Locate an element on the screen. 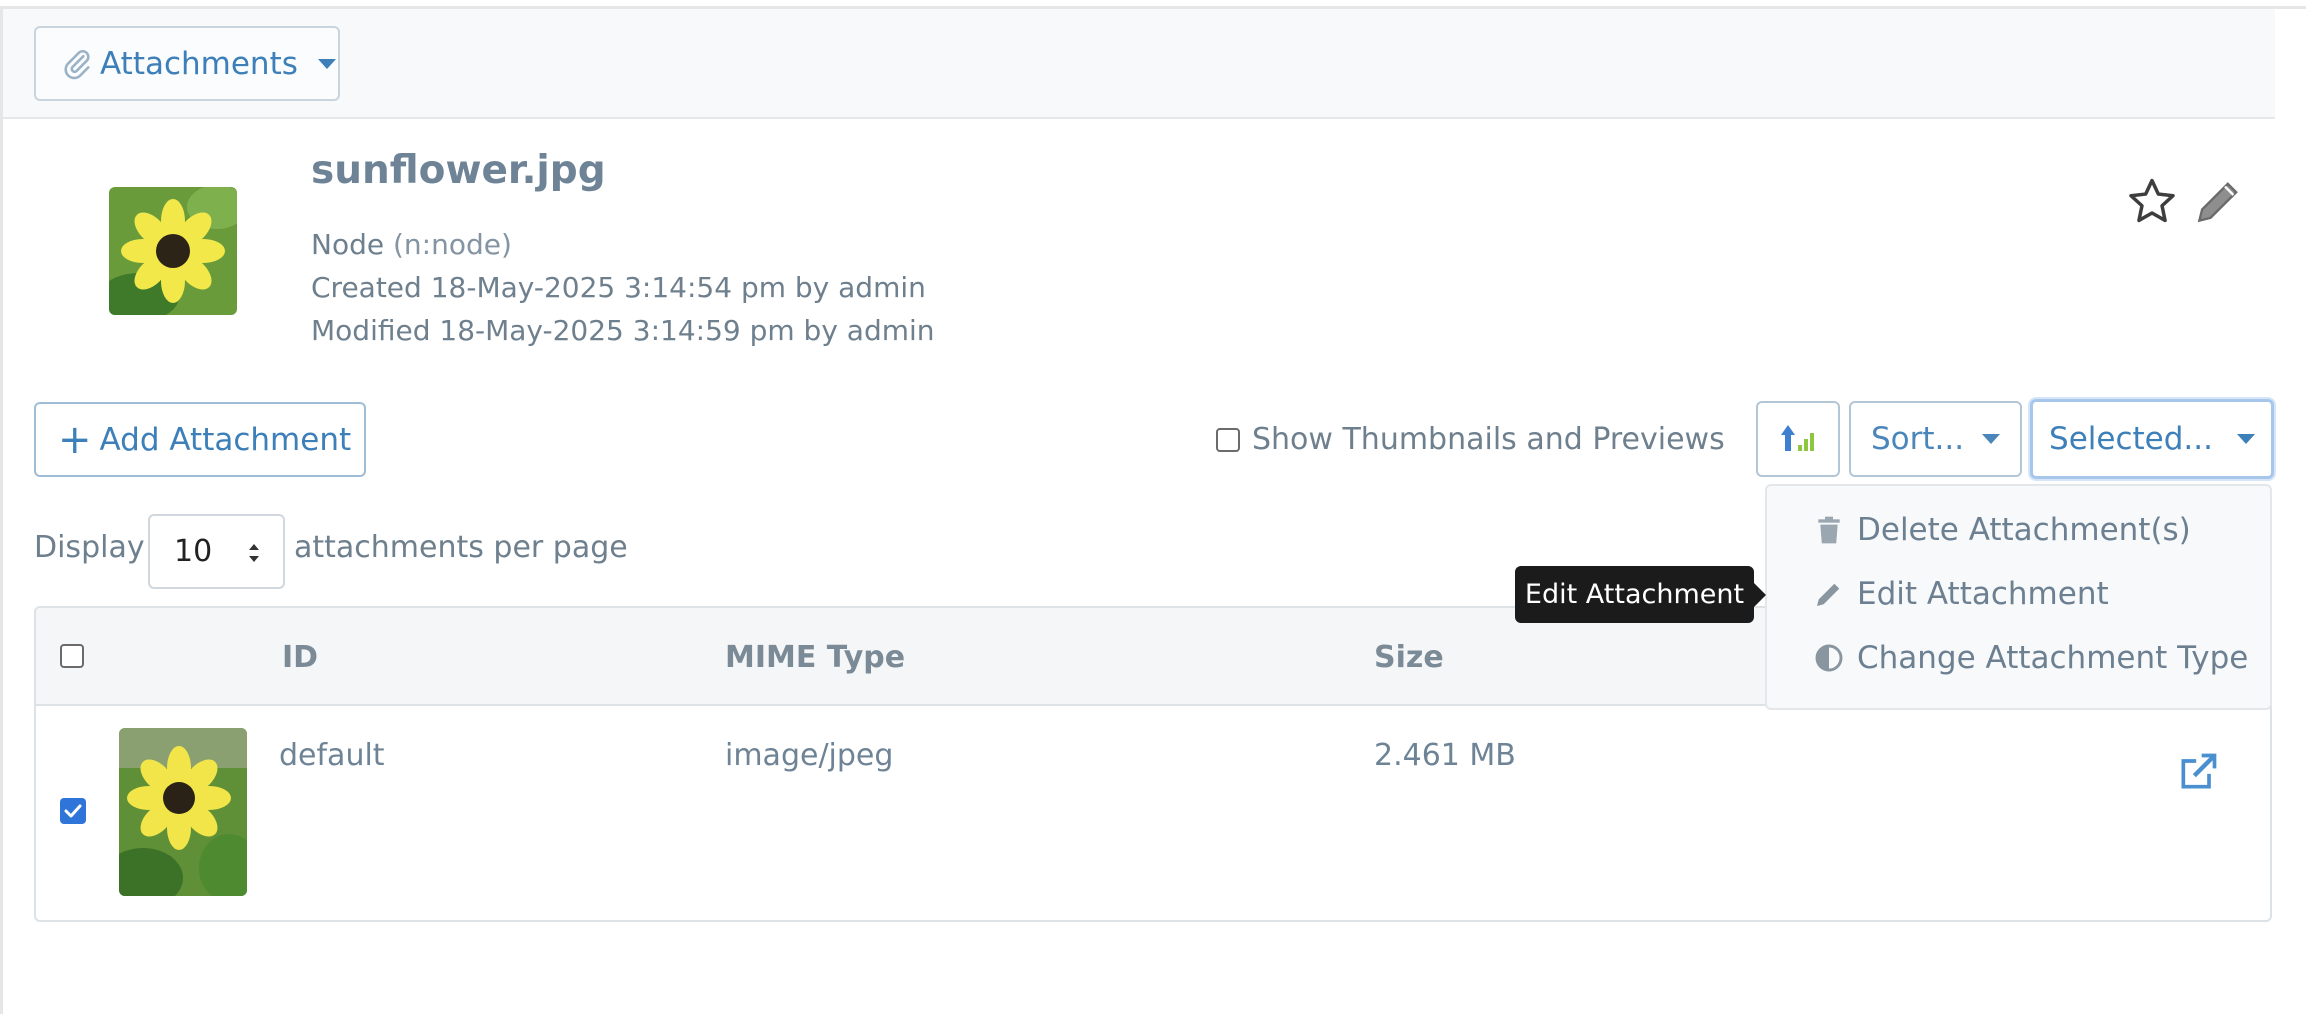 The width and height of the screenshot is (2306, 1014). check-icon is located at coordinates (73, 811).